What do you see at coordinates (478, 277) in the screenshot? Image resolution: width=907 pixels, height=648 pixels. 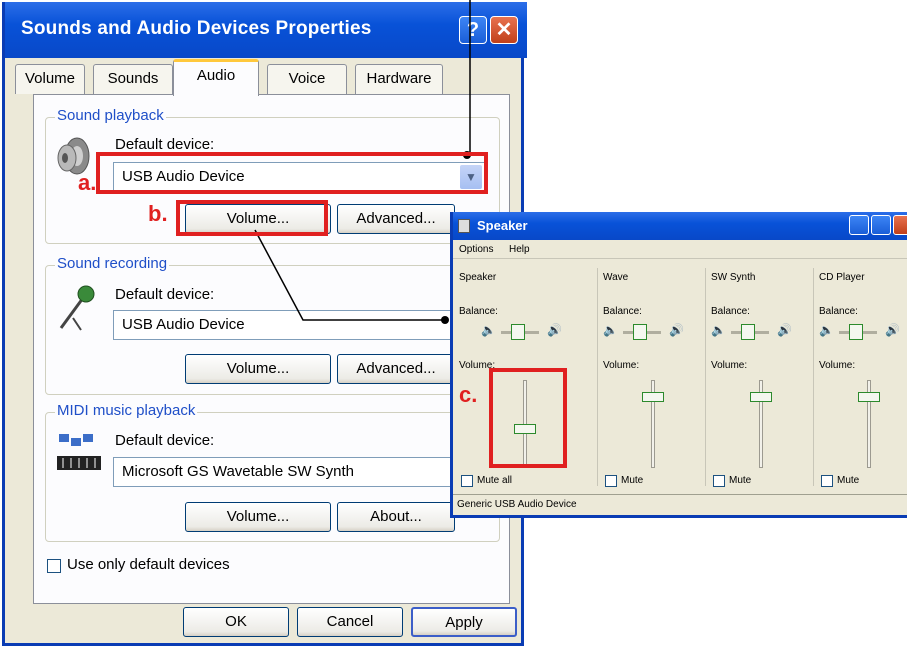 I see `channel-name: Speaker` at bounding box center [478, 277].